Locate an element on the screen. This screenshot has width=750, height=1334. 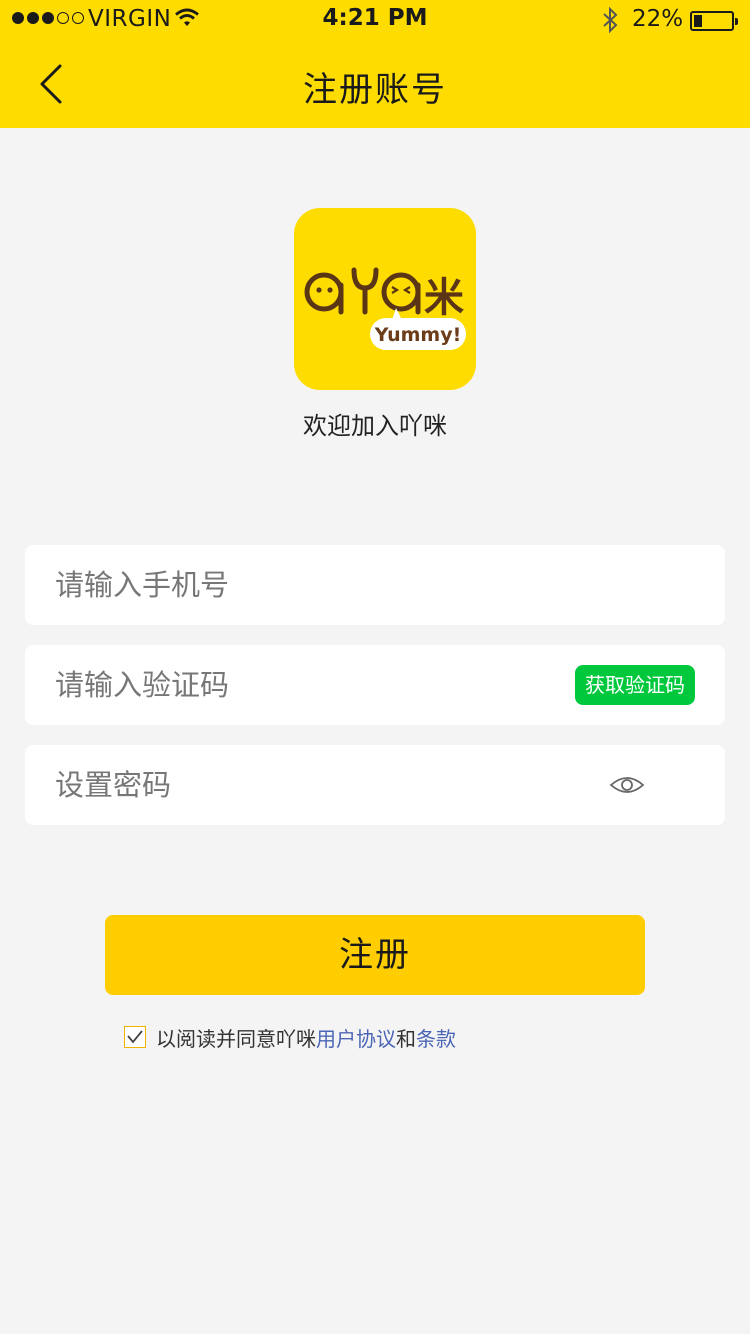
password-field is located at coordinates (375, 785).